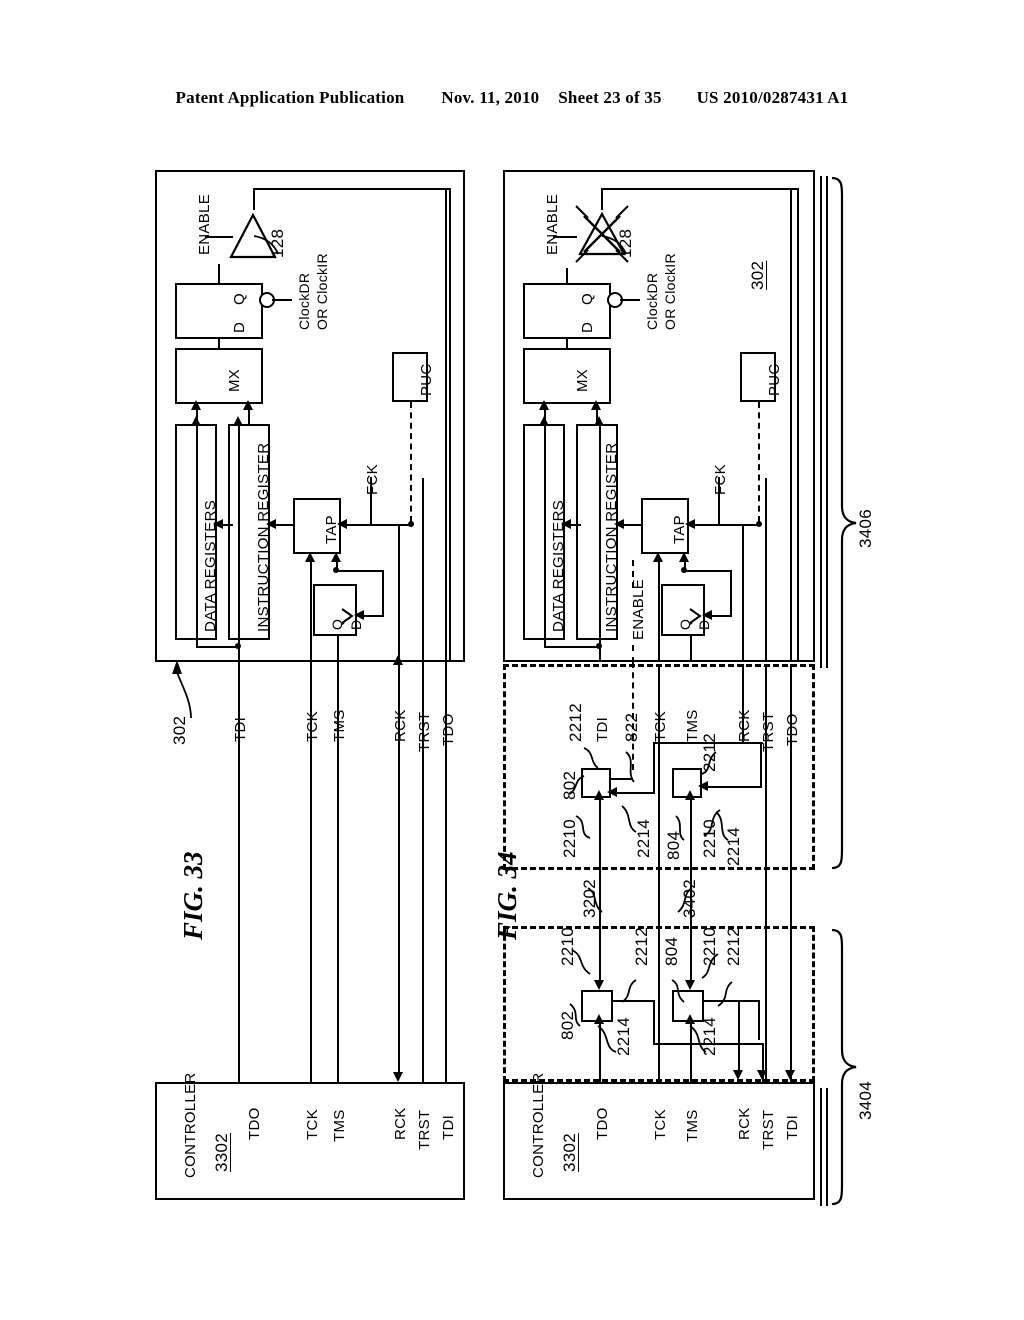  What do you see at coordinates (240, 729) in the screenshot?
I see `chip-pin-tdi: TDI` at bounding box center [240, 729].